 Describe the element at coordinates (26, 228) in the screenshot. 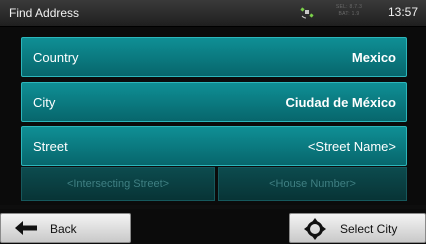

I see `arrow-left-icon` at that location.